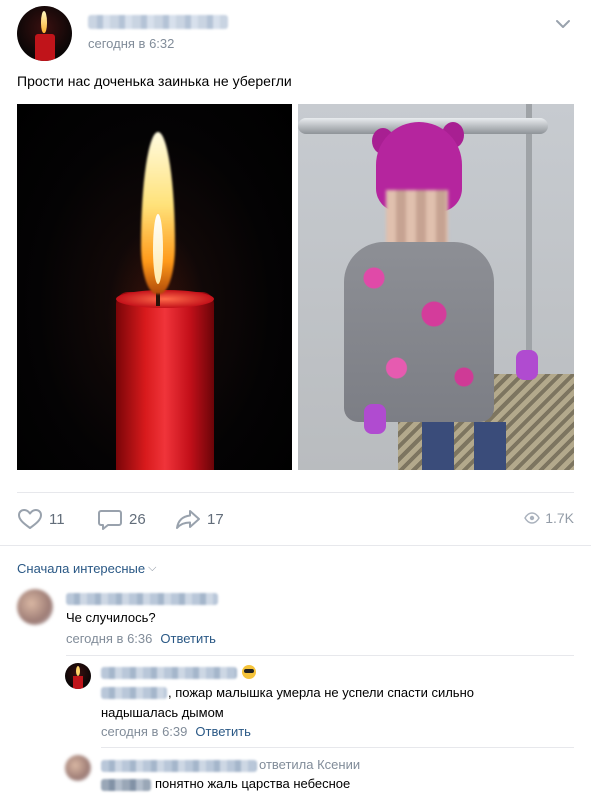 This screenshot has width=591, height=800. What do you see at coordinates (144, 731) in the screenshot?
I see `reply-time: сегодня в 6:39` at bounding box center [144, 731].